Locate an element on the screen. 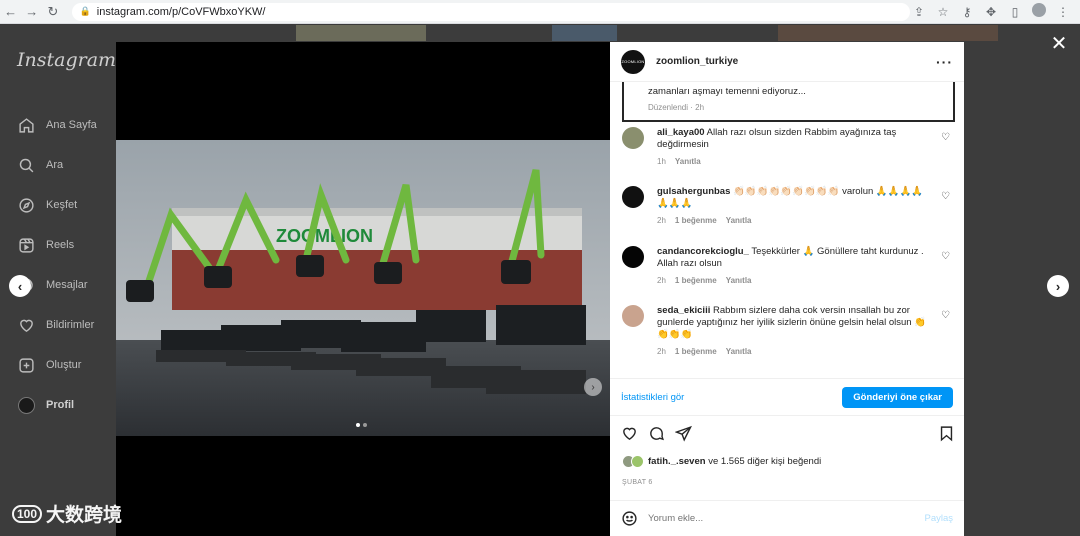  sidebar-item-label: Profil is located at coordinates (60, 405).